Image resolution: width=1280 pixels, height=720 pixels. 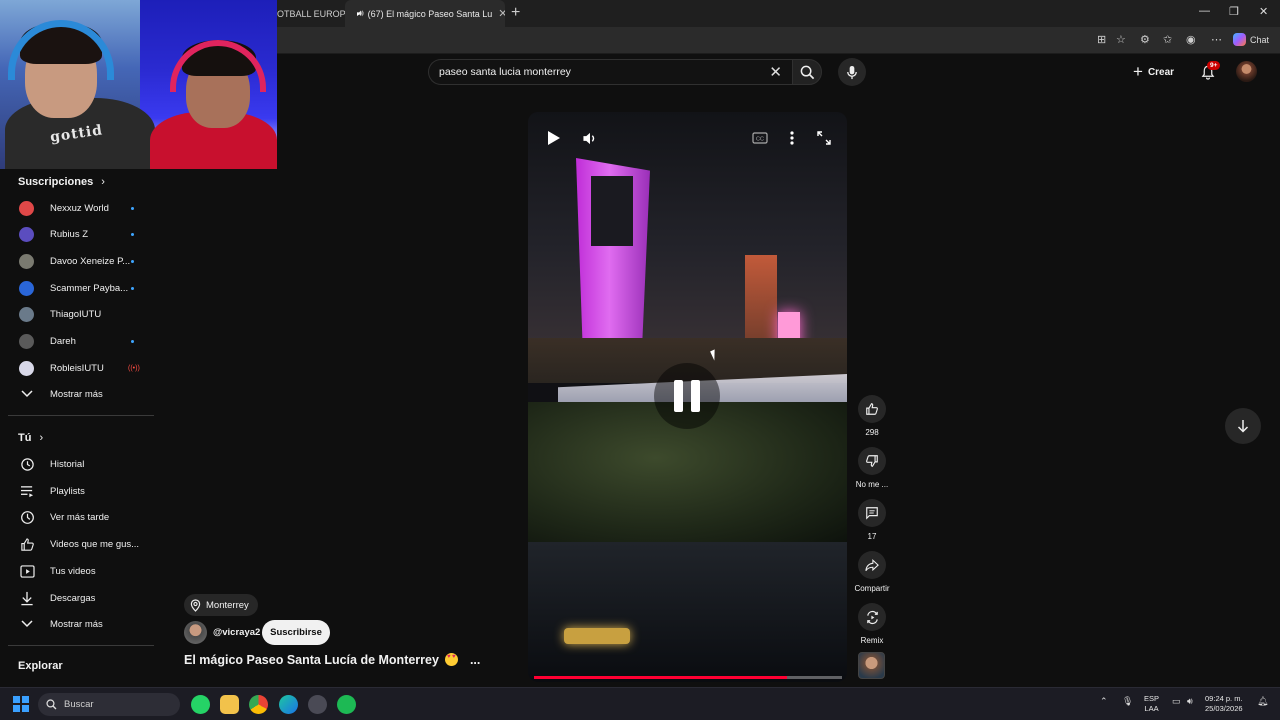 I want to click on more-vertical-icon, so click(x=792, y=138).